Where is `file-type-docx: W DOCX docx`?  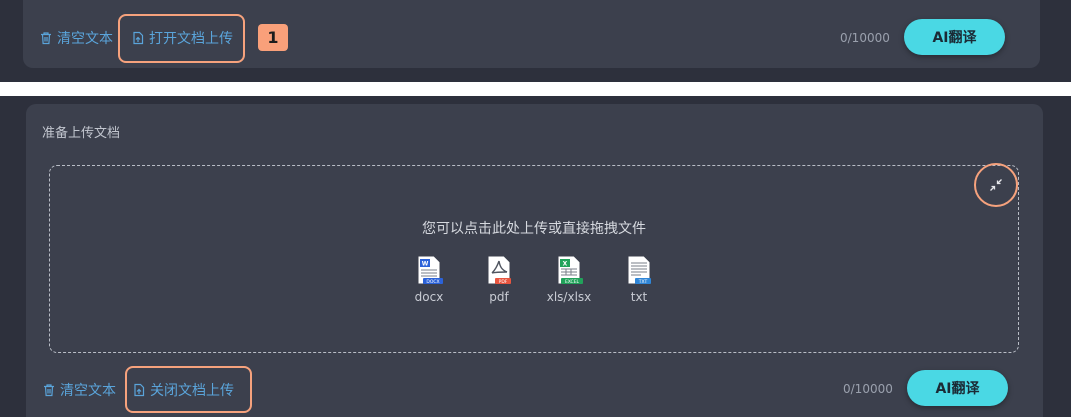
file-type-docx: W DOCX docx is located at coordinates (429, 279).